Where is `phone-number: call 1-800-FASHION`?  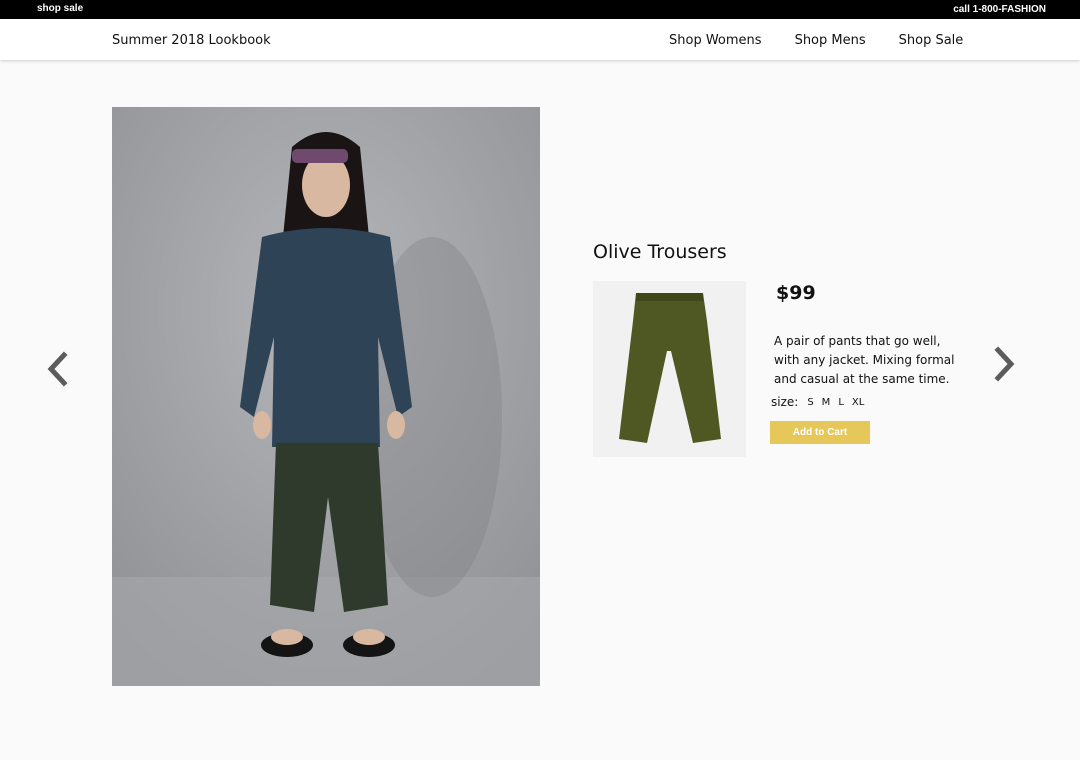 phone-number: call 1-800-FASHION is located at coordinates (999, 9).